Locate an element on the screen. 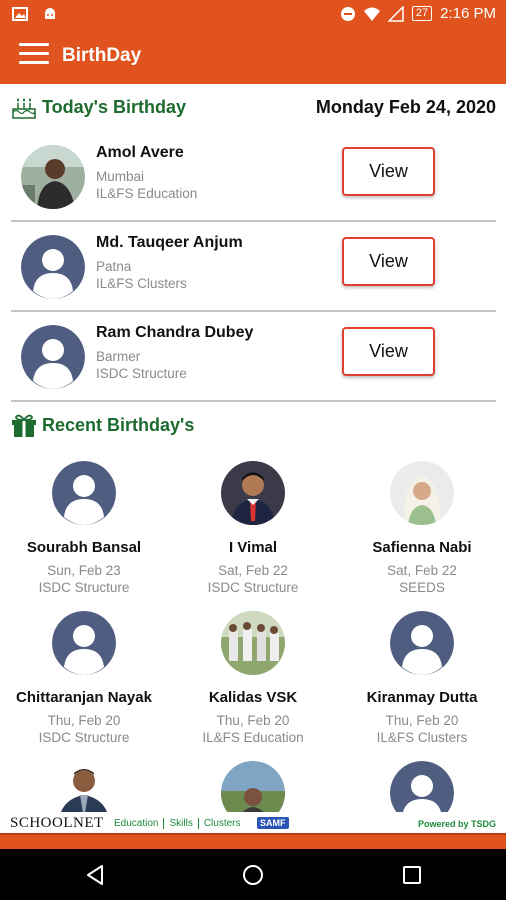  person-name: Amol Avere is located at coordinates (140, 152).